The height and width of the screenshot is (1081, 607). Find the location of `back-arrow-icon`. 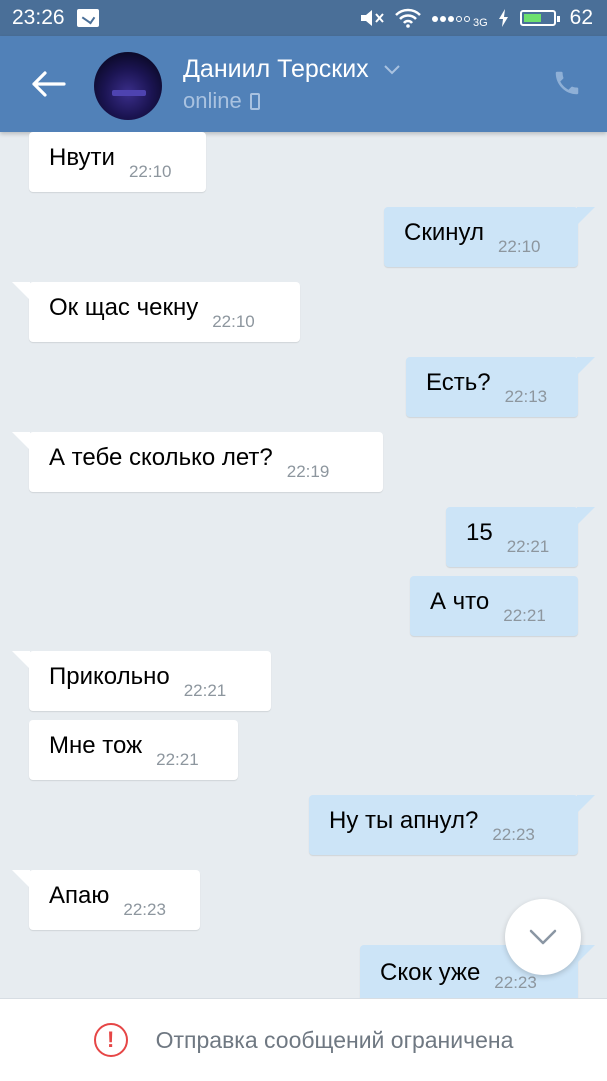

back-arrow-icon is located at coordinates (48, 84).